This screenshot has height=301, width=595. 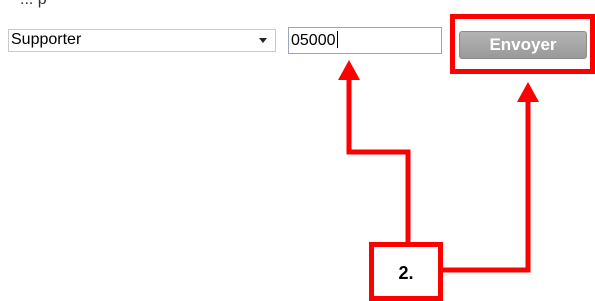 I want to click on step-number: 2., so click(x=406, y=273).